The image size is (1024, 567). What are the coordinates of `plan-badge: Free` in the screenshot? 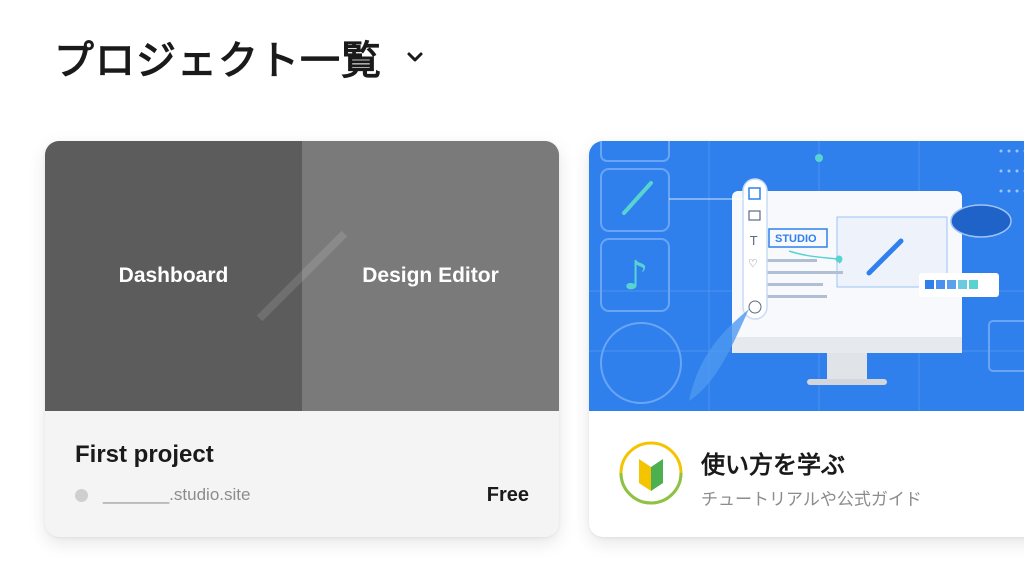 It's located at (507, 495).